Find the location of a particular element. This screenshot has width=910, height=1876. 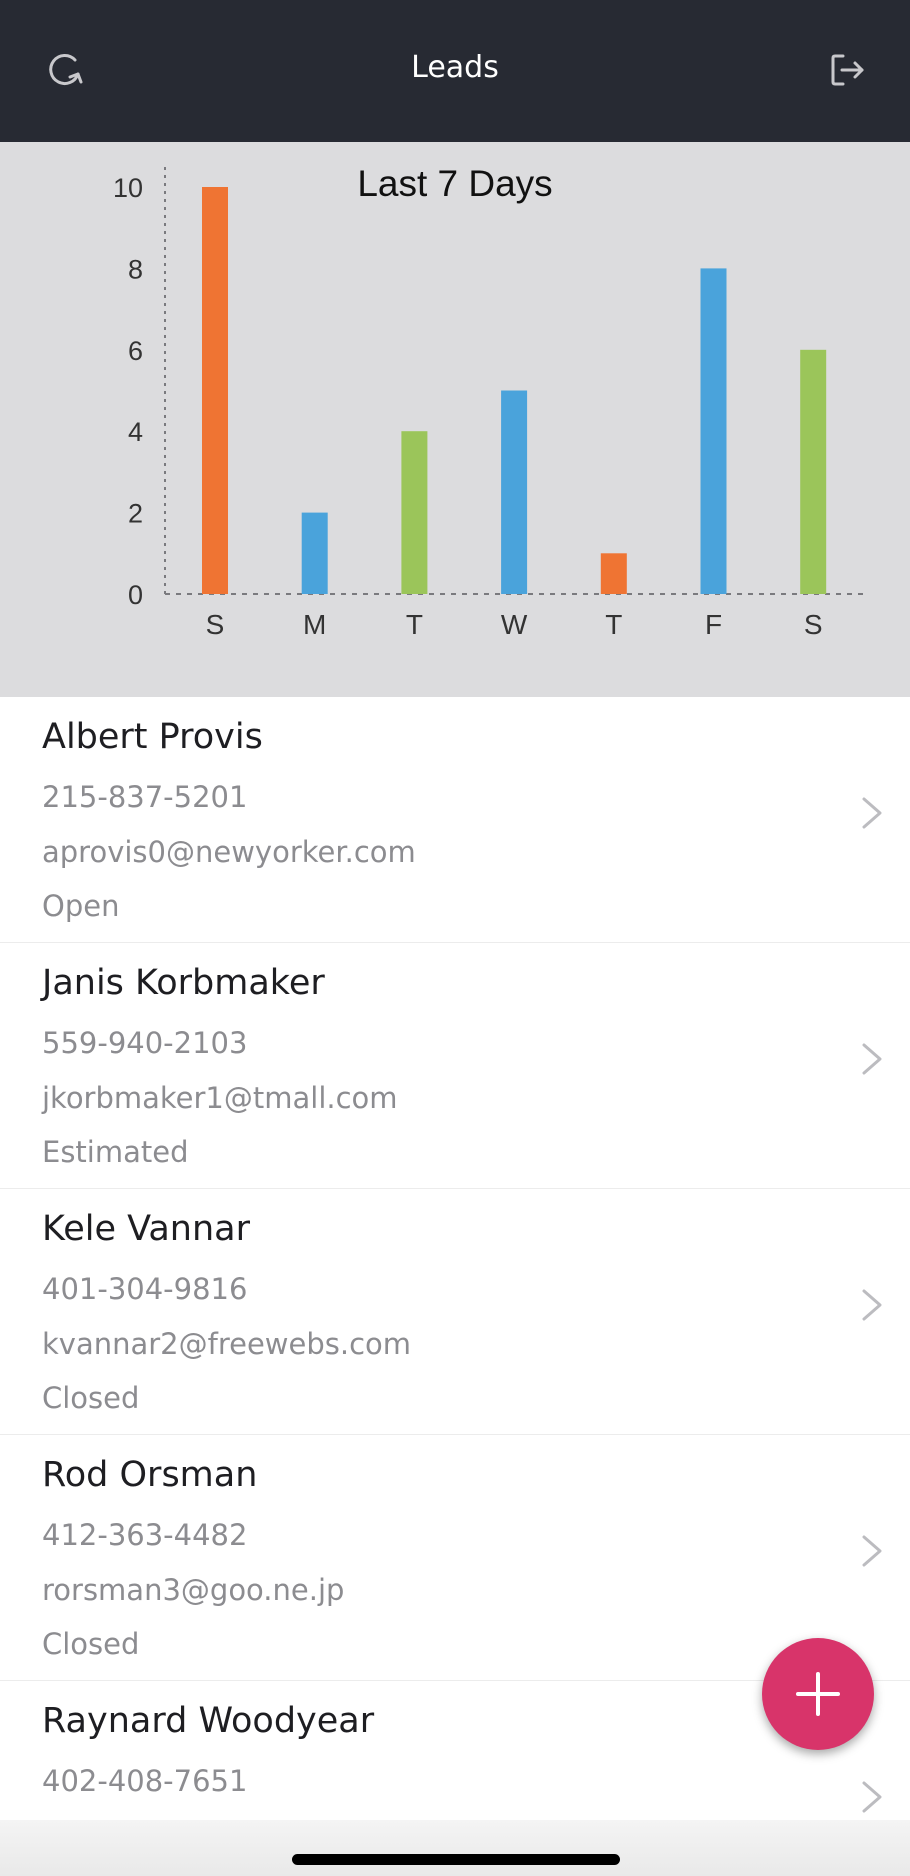

lead-status: Estimated is located at coordinates (115, 1152).